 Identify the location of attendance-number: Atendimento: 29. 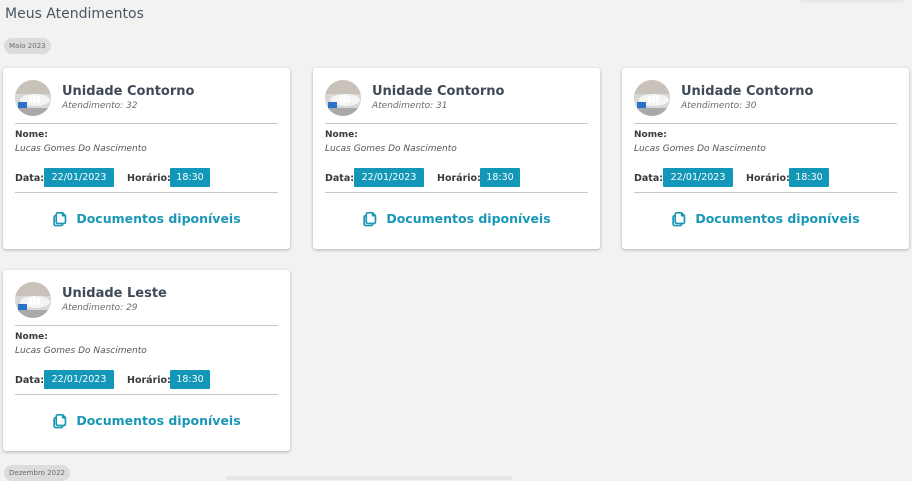
(100, 308).